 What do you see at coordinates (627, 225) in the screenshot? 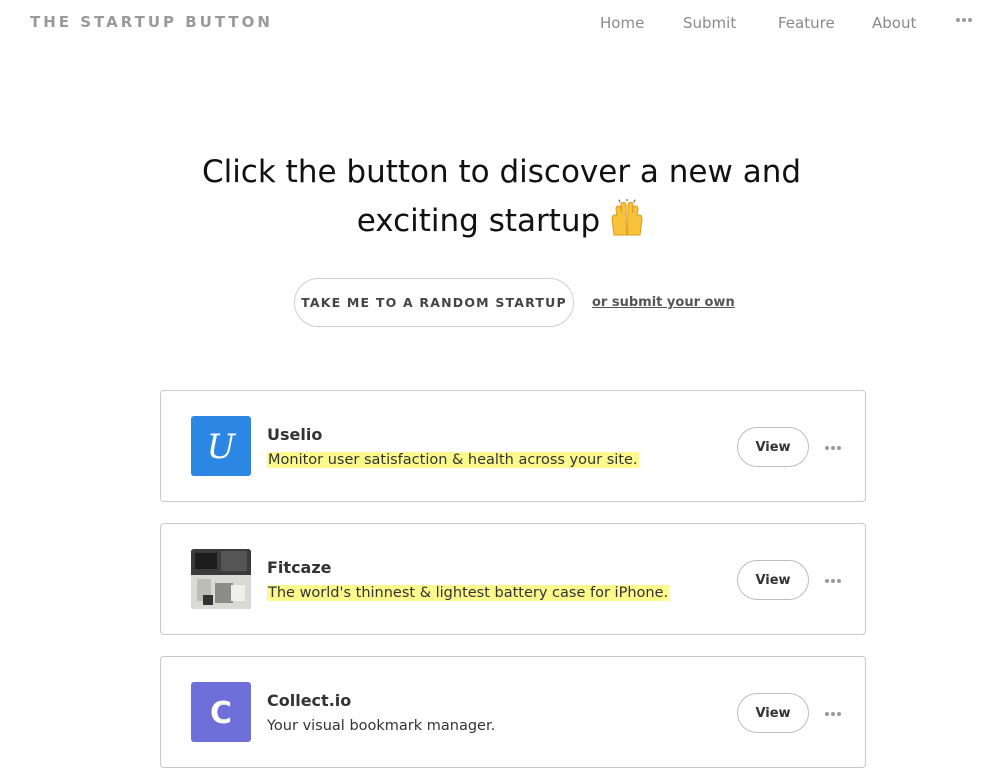
I see `raising-hands-emoji-icon` at bounding box center [627, 225].